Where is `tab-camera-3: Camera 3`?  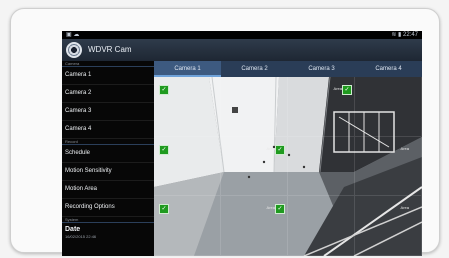 tab-camera-3: Camera 3 is located at coordinates (321, 69).